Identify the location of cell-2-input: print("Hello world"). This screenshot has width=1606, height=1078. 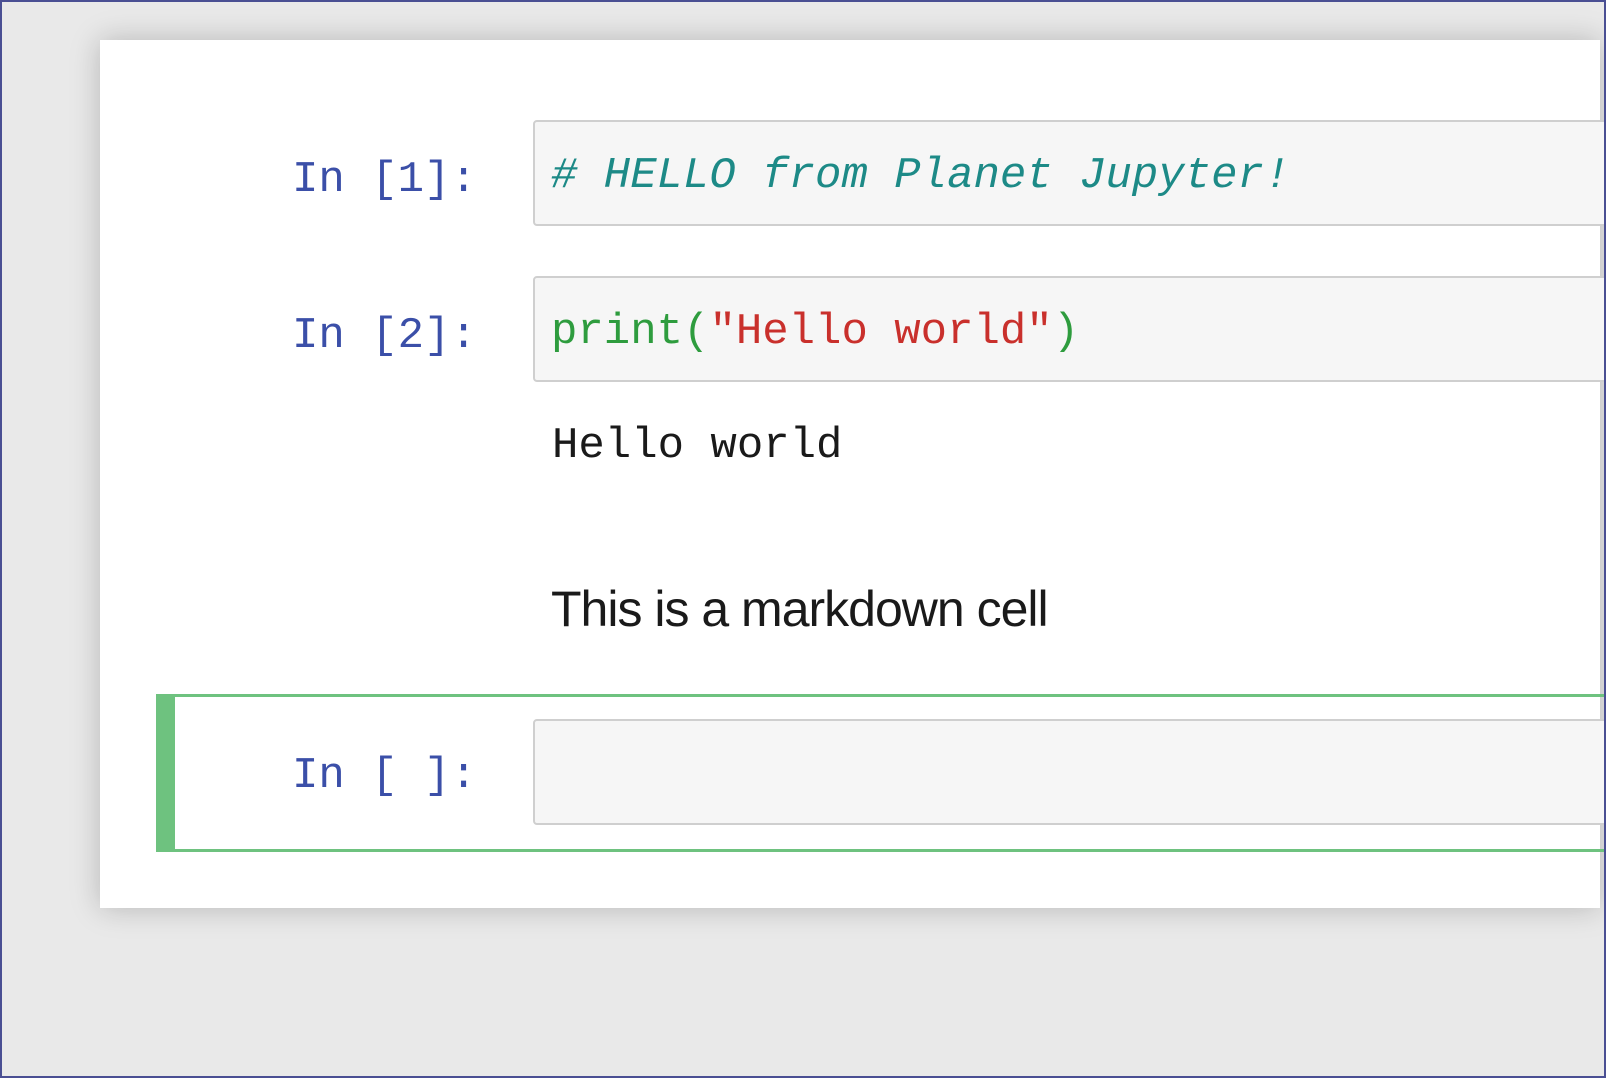
(1069, 329).